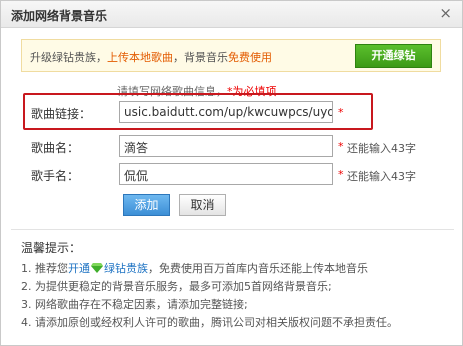 The width and height of the screenshot is (463, 346). Describe the element at coordinates (226, 174) in the screenshot. I see `singer-name-input: 侃侃` at that location.